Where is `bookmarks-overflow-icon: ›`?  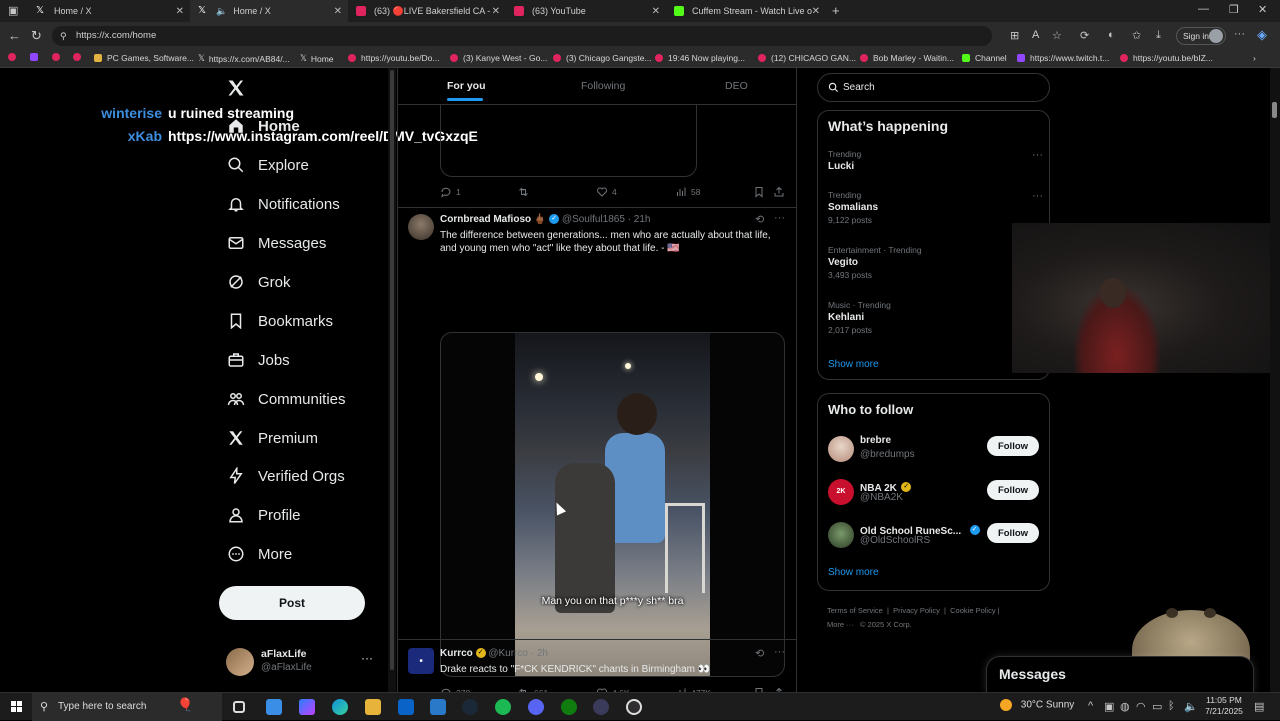
bookmarks-overflow-icon: › is located at coordinates (1254, 58).